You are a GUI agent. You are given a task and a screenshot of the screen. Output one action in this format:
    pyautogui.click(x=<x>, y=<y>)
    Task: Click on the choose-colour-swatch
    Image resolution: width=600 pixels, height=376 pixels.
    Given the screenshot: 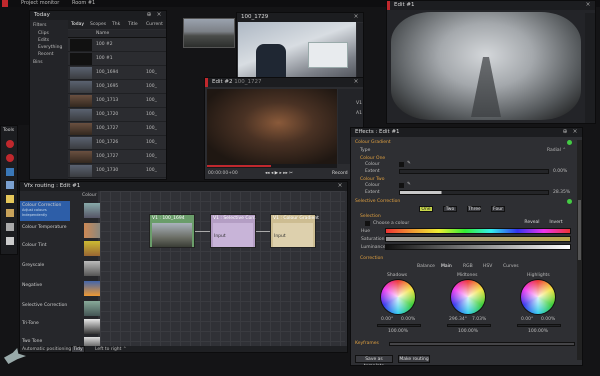 What is the action you would take?
    pyautogui.click(x=367, y=223)
    